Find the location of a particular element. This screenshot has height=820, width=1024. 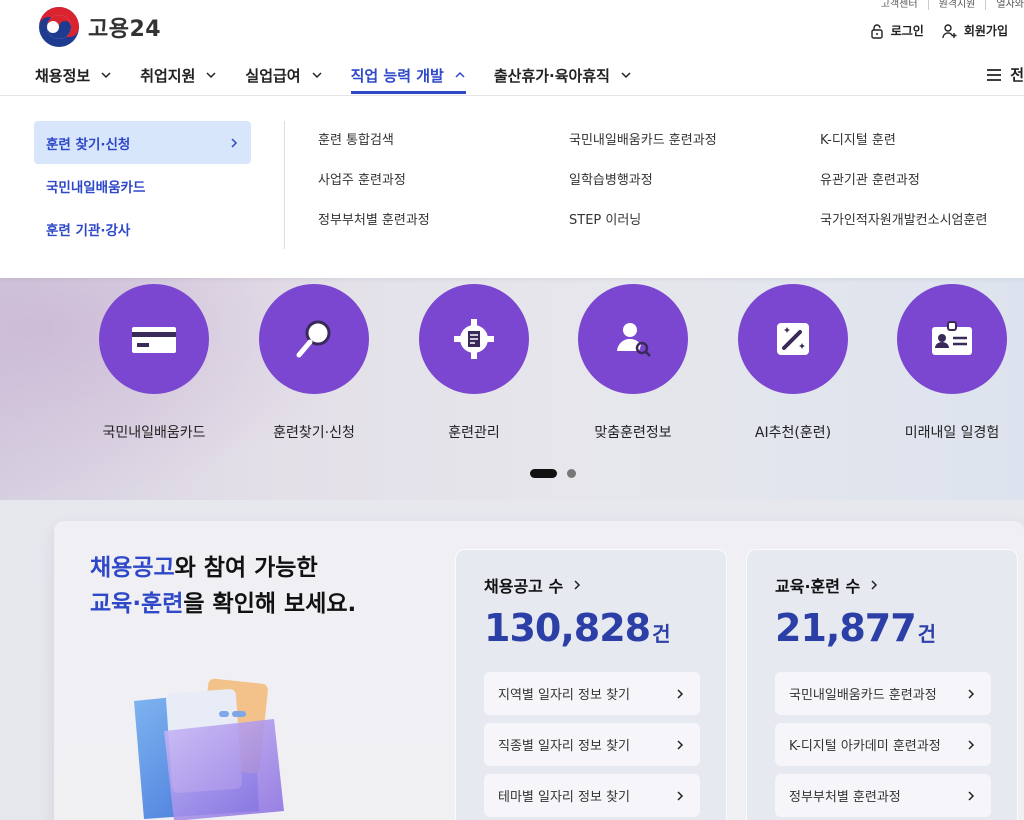

id-badge-icon is located at coordinates (952, 338).